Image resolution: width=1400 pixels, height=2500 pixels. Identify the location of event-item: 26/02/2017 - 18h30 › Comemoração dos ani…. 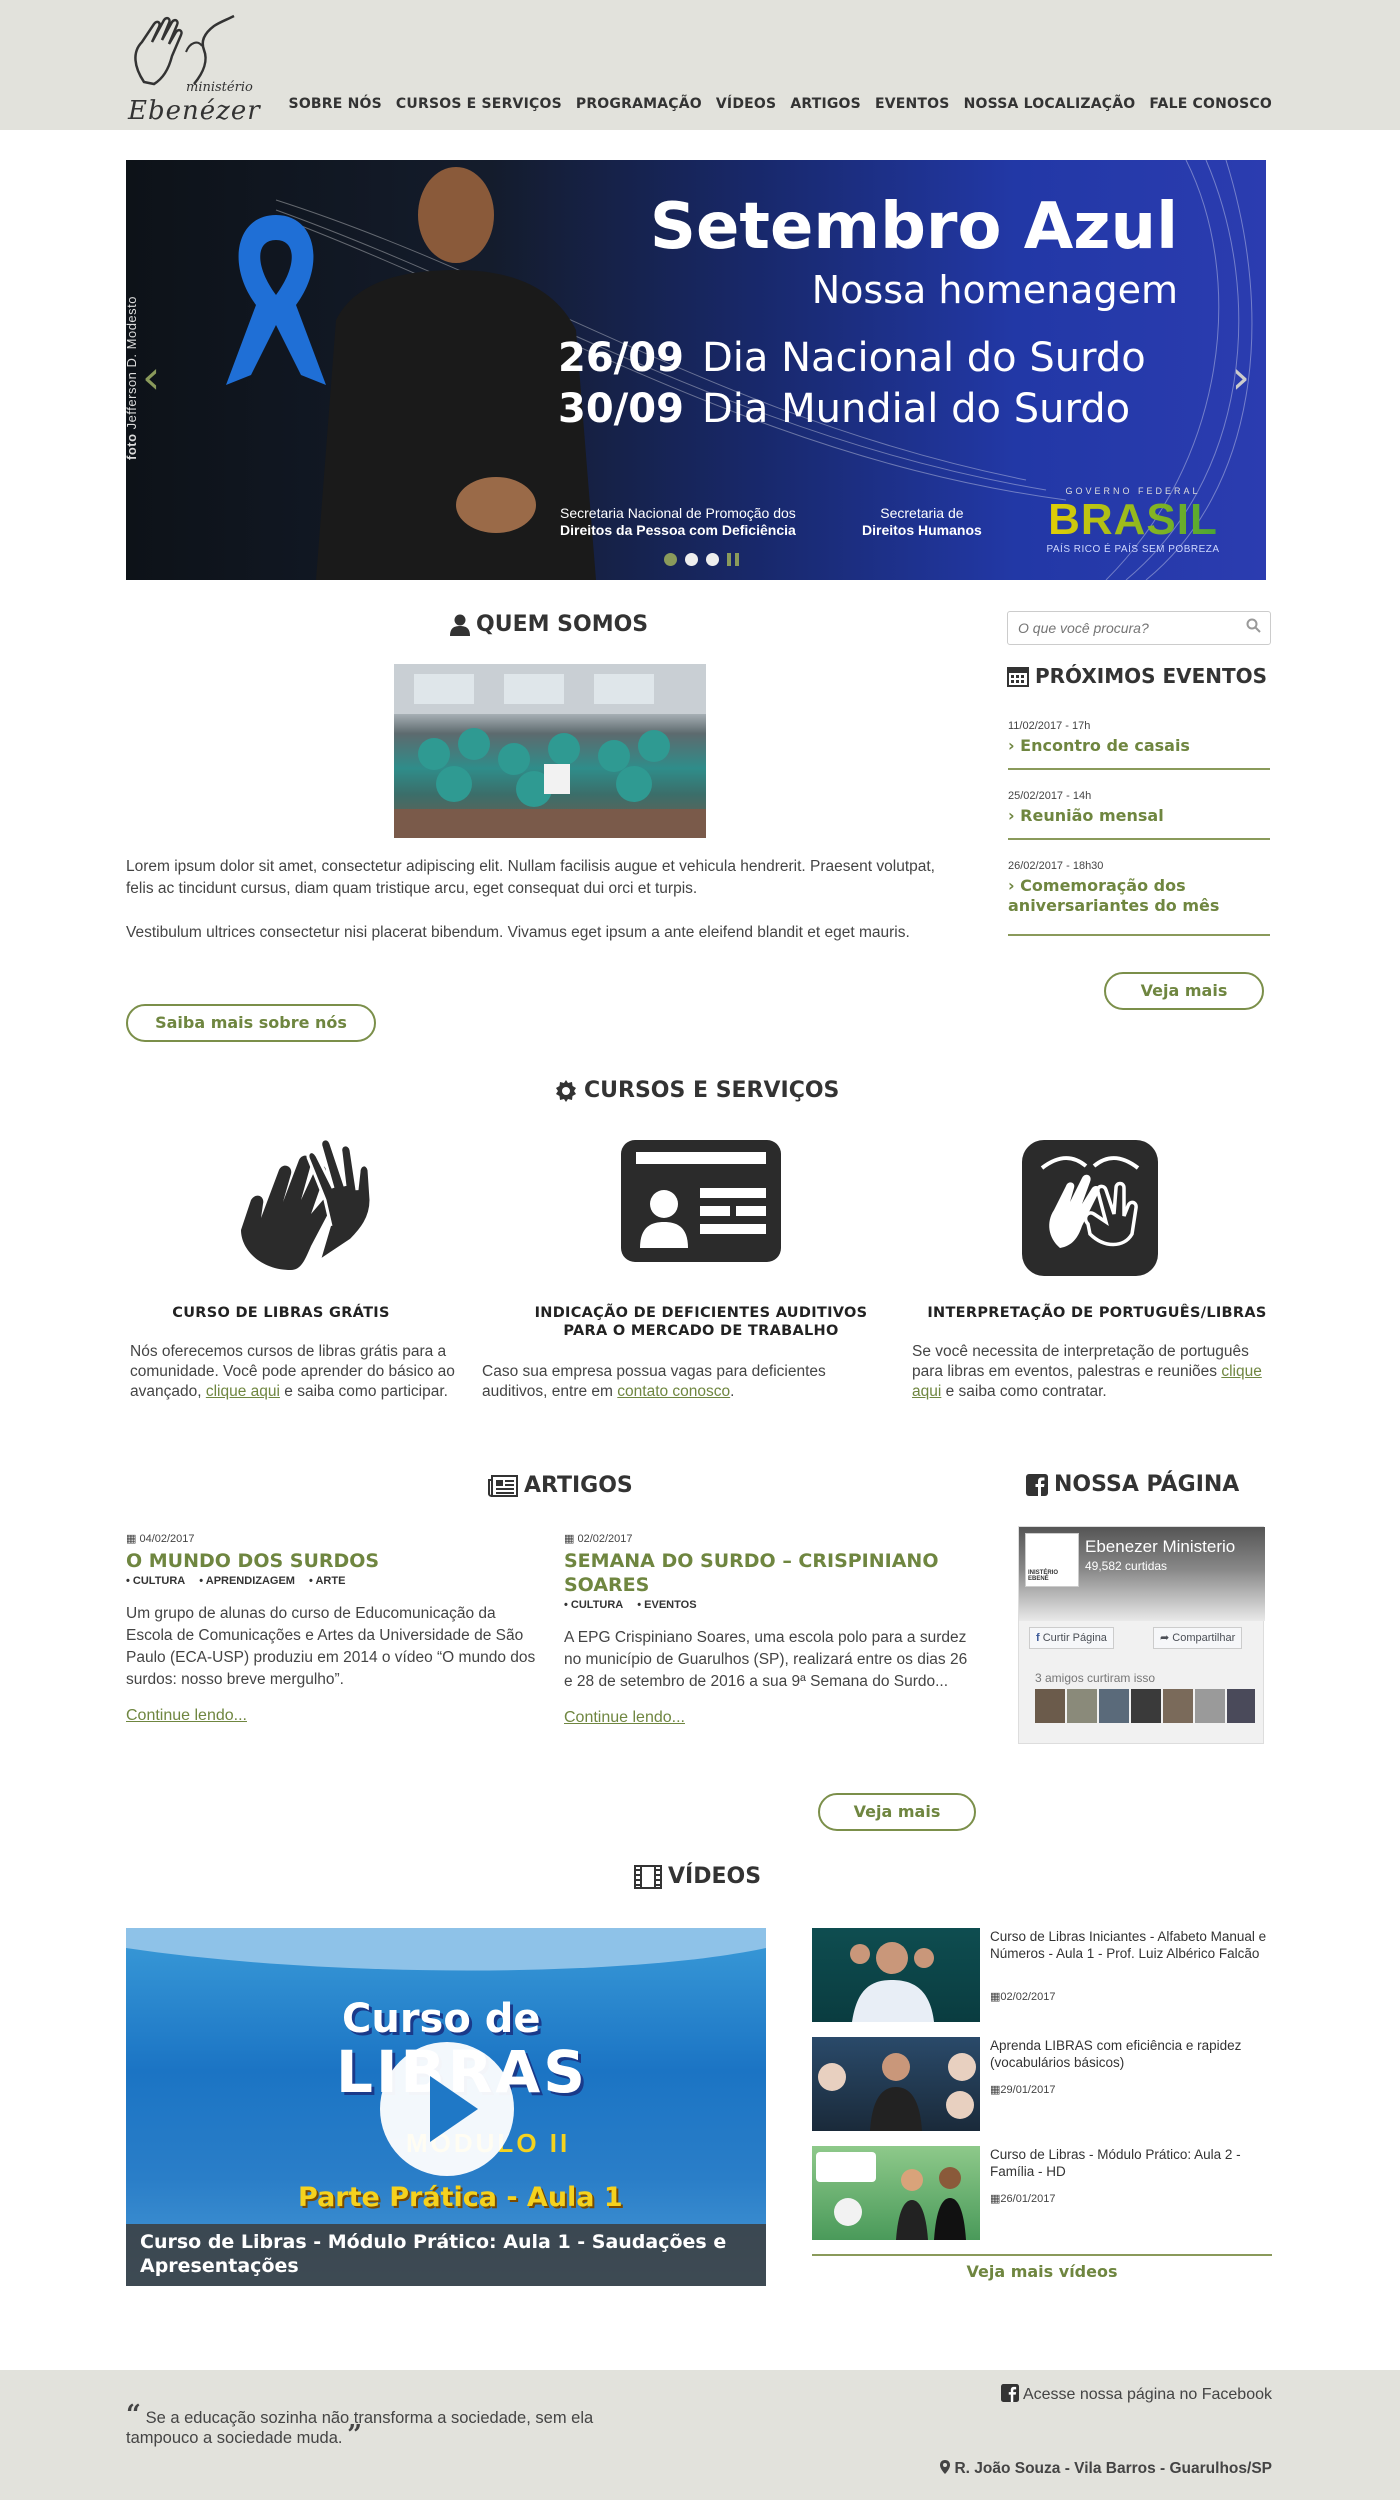
(1139, 898).